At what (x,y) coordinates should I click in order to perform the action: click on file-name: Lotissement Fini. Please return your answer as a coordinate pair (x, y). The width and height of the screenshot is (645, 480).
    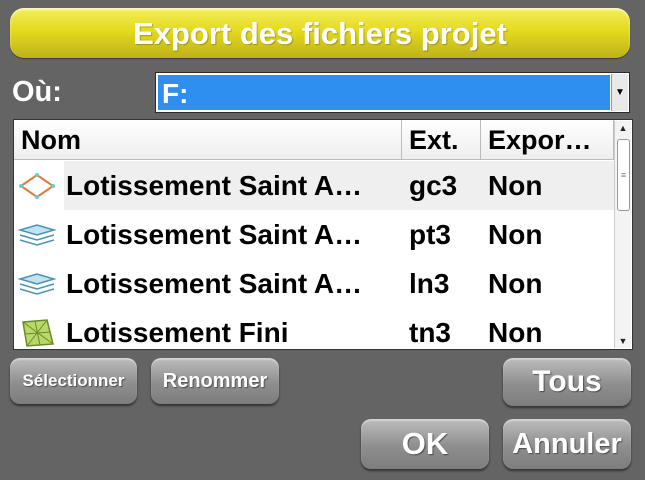
    Looking at the image, I should click on (177, 332).